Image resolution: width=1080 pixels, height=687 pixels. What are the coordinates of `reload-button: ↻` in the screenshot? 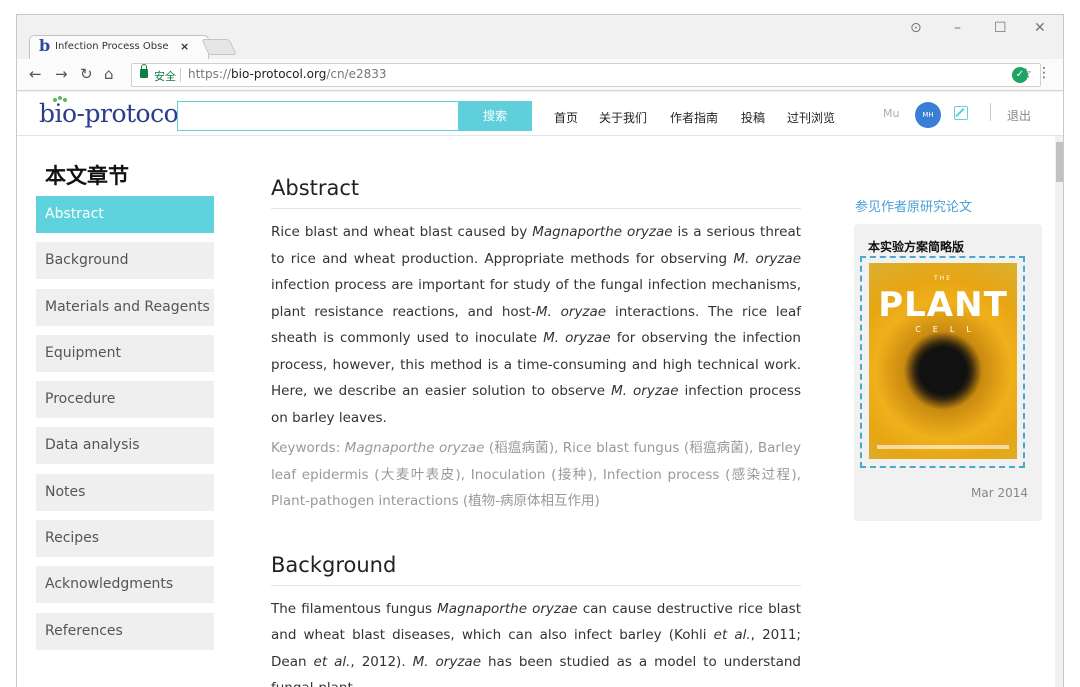 It's located at (86, 74).